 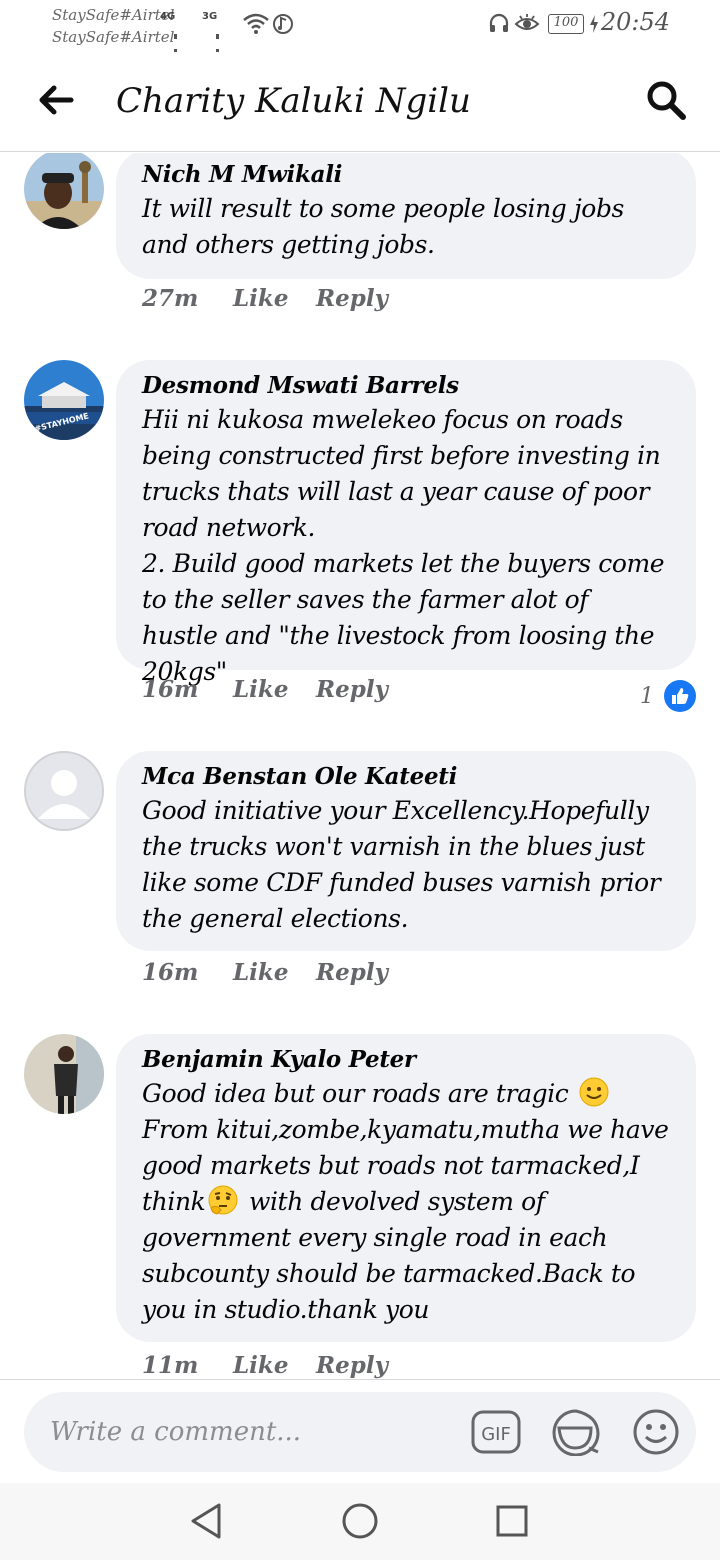 I want to click on sticker-icon, so click(x=576, y=1432).